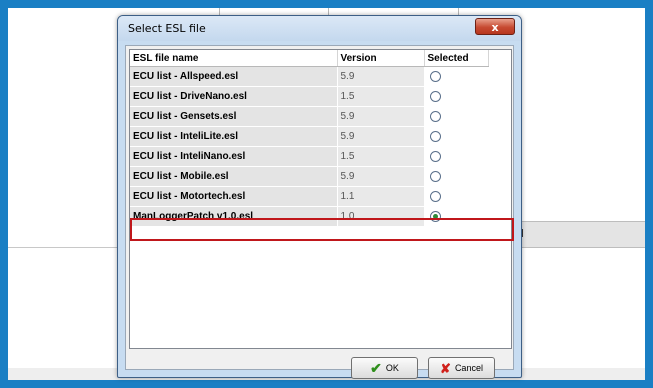  I want to click on cancel-button-label: Cancel, so click(468, 368).